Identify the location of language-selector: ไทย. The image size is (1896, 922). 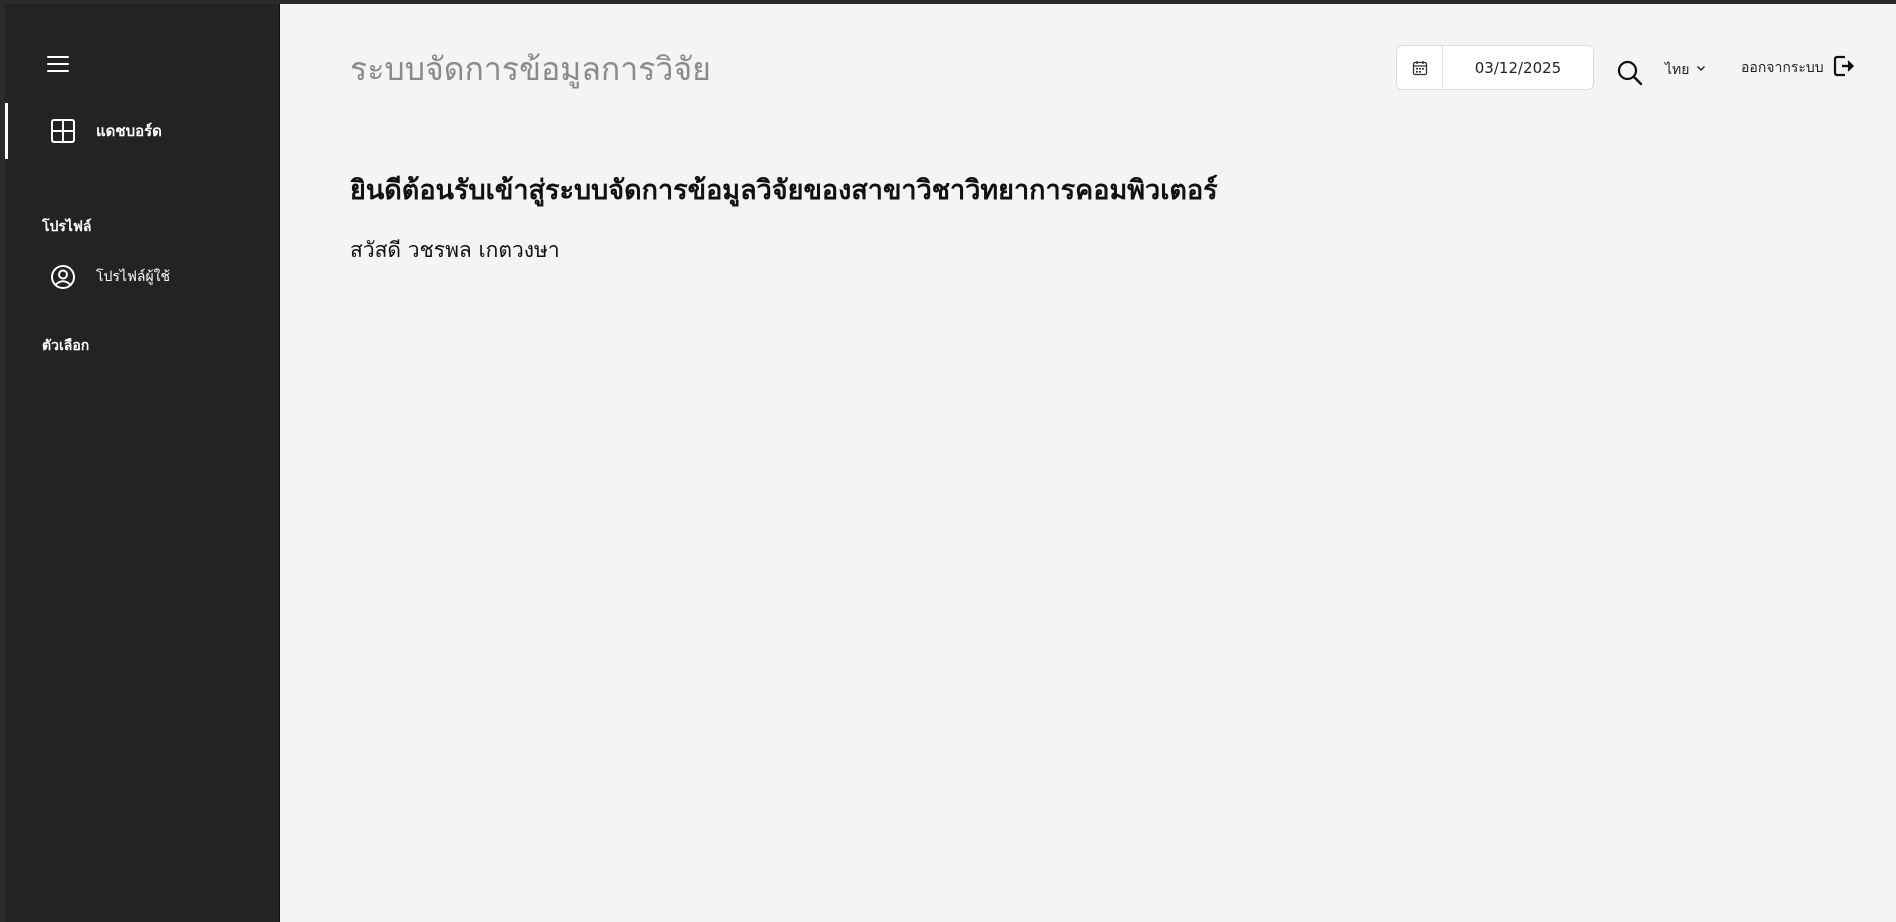
(1686, 70).